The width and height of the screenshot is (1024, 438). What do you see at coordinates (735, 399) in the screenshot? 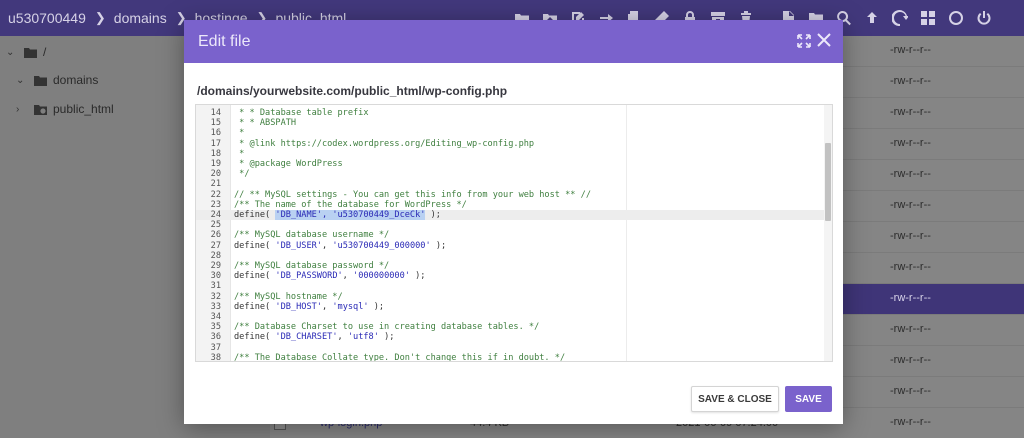
I see `save-and-close-button: SAVE & CLOSE` at bounding box center [735, 399].